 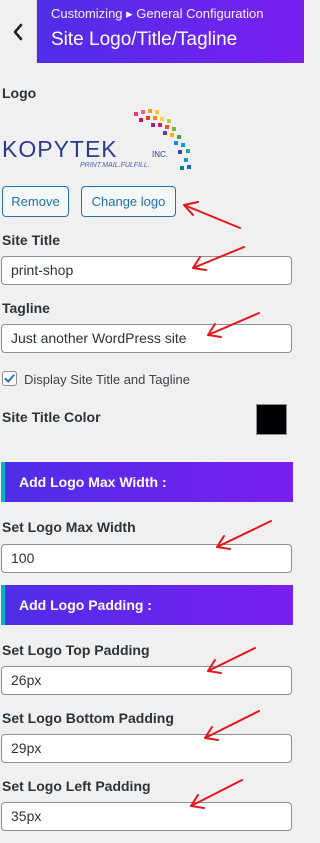 What do you see at coordinates (146, 816) in the screenshot?
I see `left-padding-input: 35px` at bounding box center [146, 816].